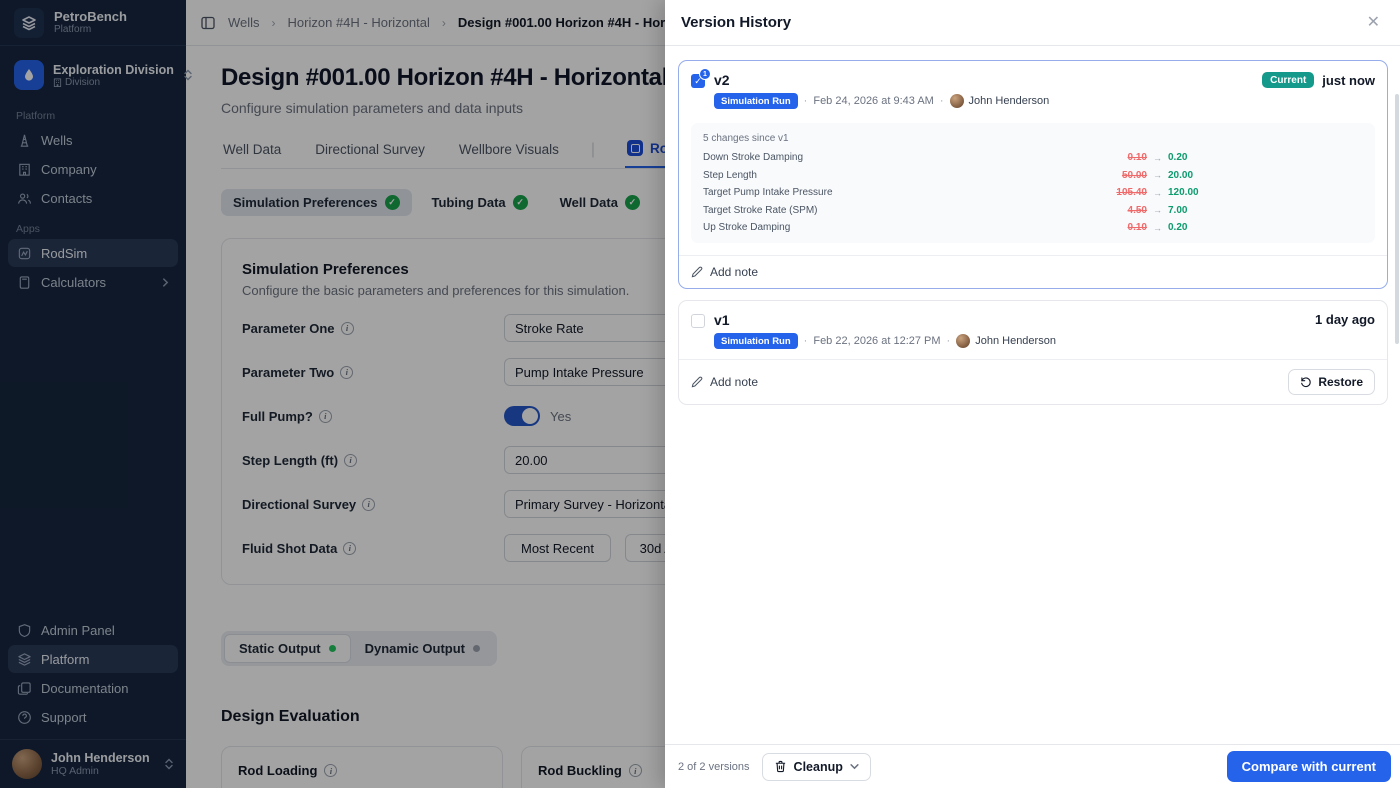 The width and height of the screenshot is (1400, 788). What do you see at coordinates (1345, 319) in the screenshot?
I see `version-time: 1 day ago` at bounding box center [1345, 319].